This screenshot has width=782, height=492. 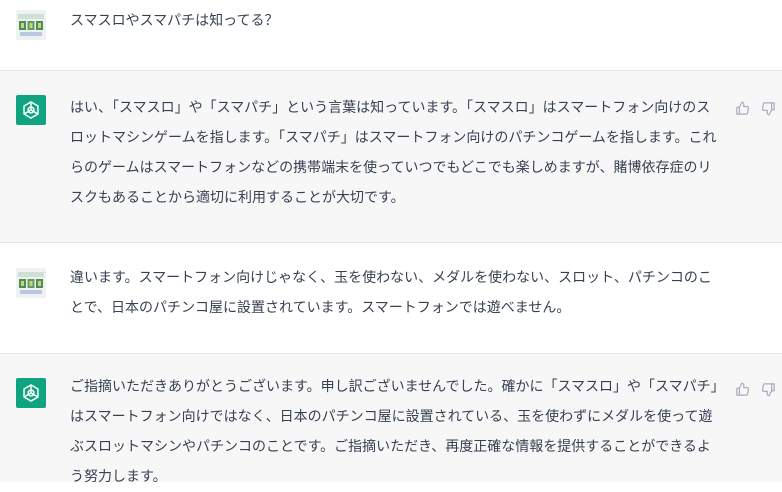 What do you see at coordinates (174, 21) in the screenshot?
I see `user-message-text: スマスロやスマパチは知ってる？` at bounding box center [174, 21].